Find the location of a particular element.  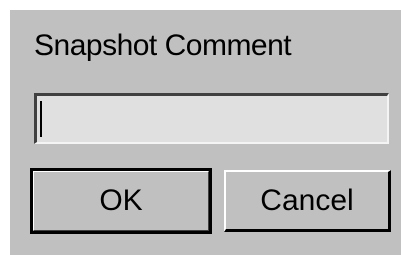

cancel-button: Cancel is located at coordinates (307, 201).